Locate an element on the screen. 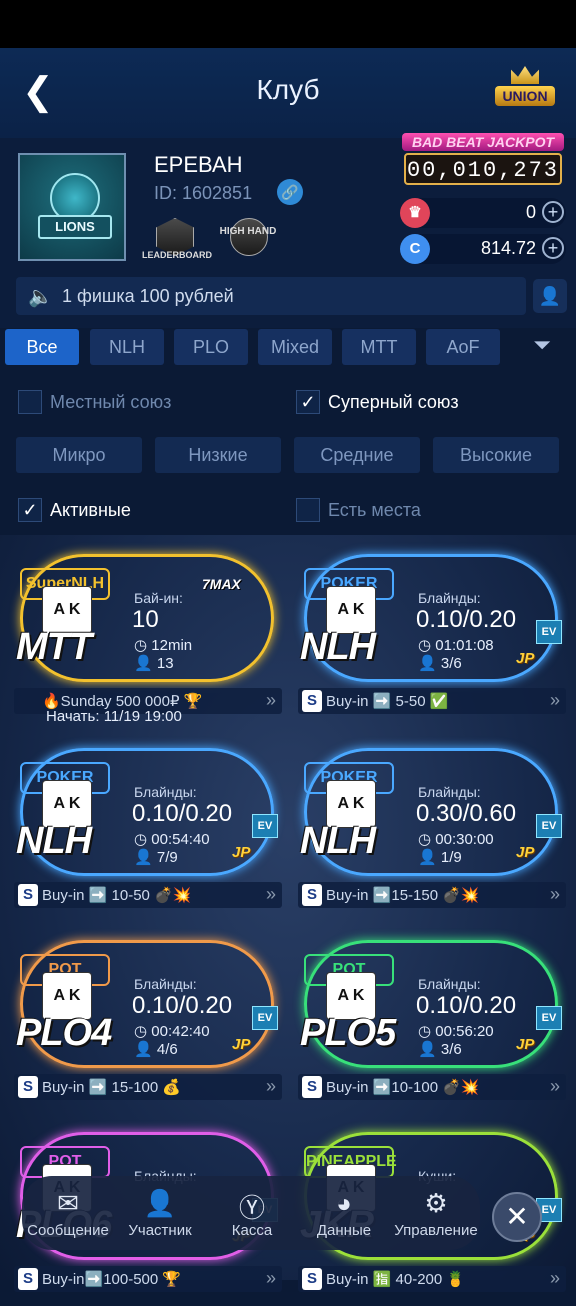 This screenshot has height=1306, width=576. nav-cashier: Ⓨ Касса is located at coordinates (252, 1218).